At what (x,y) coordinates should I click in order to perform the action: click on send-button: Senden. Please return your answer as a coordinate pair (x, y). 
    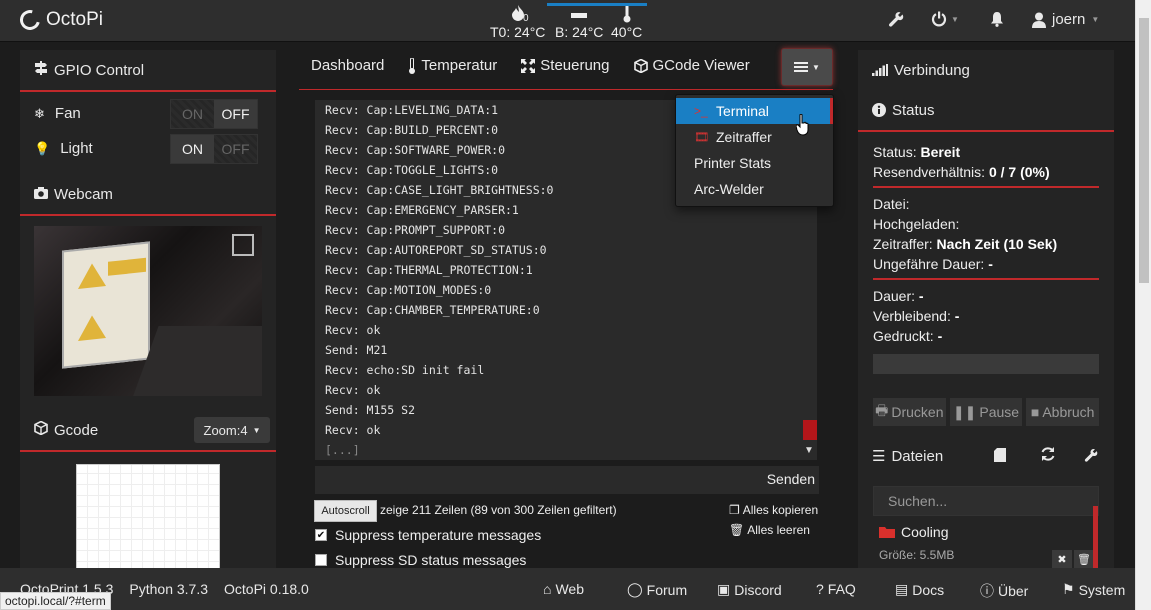
    Looking at the image, I should click on (791, 479).